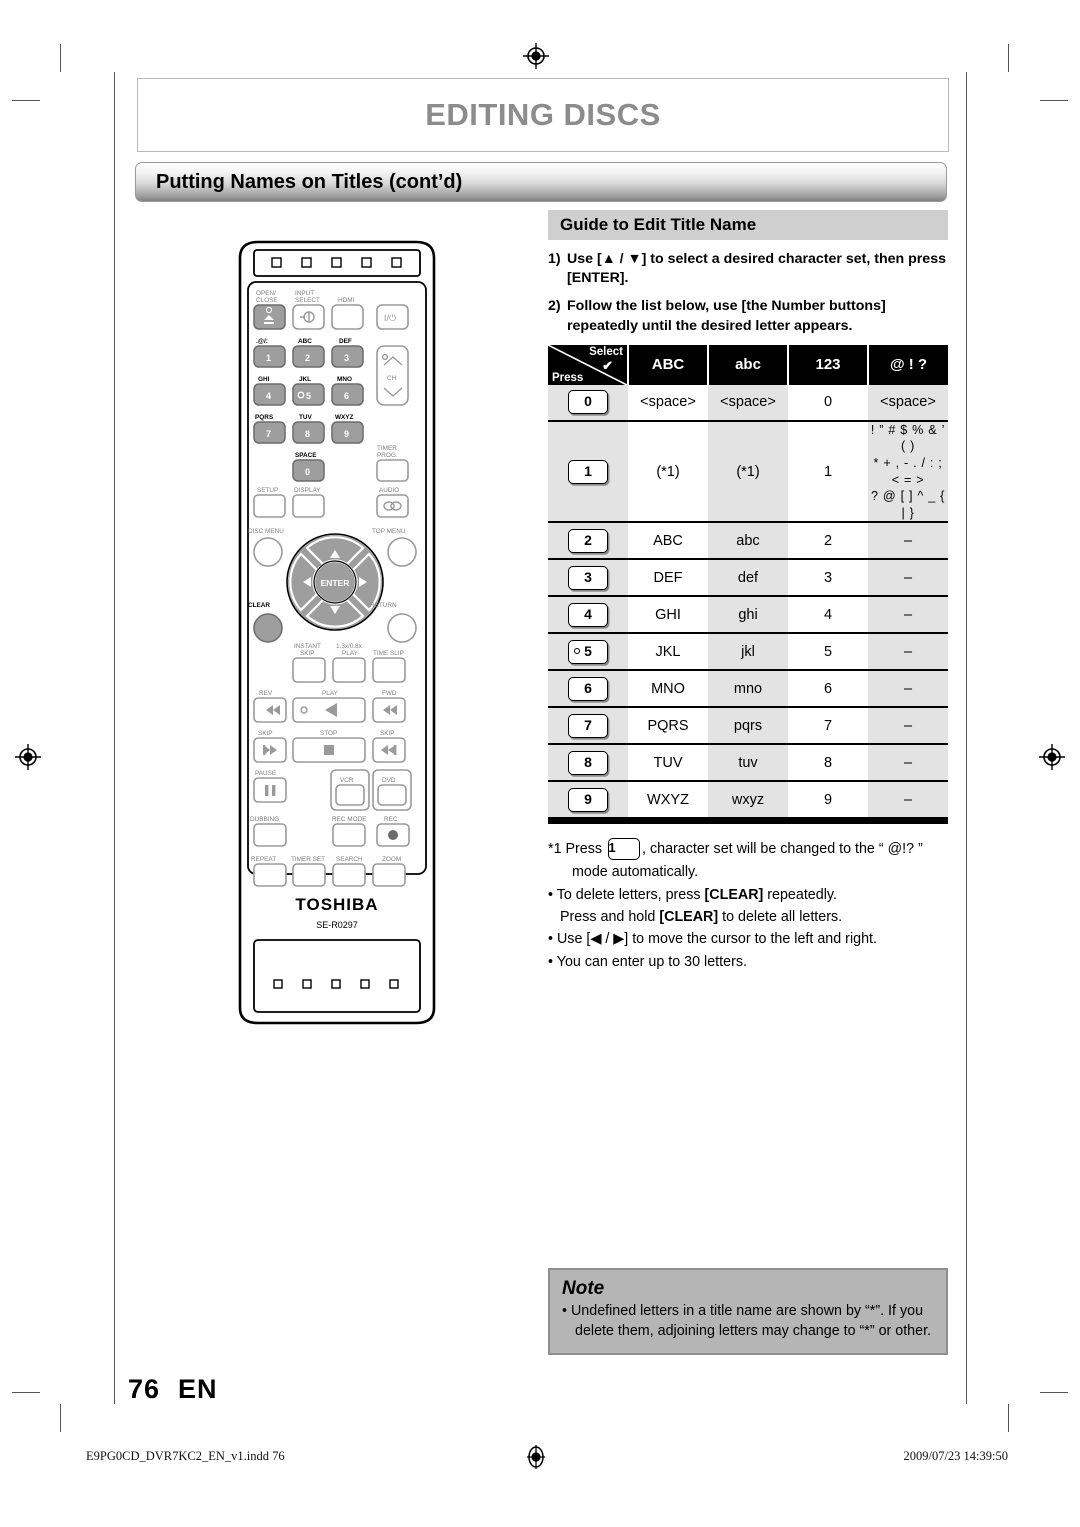 The image size is (1080, 1527). Describe the element at coordinates (387, 455) in the screenshot. I see `svg-text: PROG.` at that location.